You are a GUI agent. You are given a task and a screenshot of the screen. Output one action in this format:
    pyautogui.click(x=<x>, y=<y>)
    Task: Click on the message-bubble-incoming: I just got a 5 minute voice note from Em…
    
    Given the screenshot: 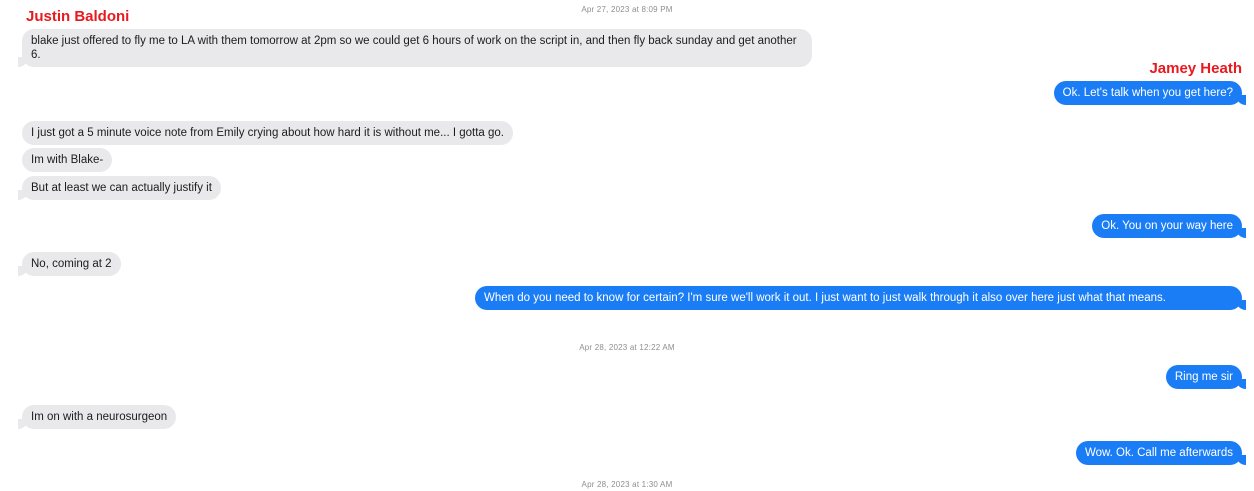 What is the action you would take?
    pyautogui.click(x=268, y=133)
    